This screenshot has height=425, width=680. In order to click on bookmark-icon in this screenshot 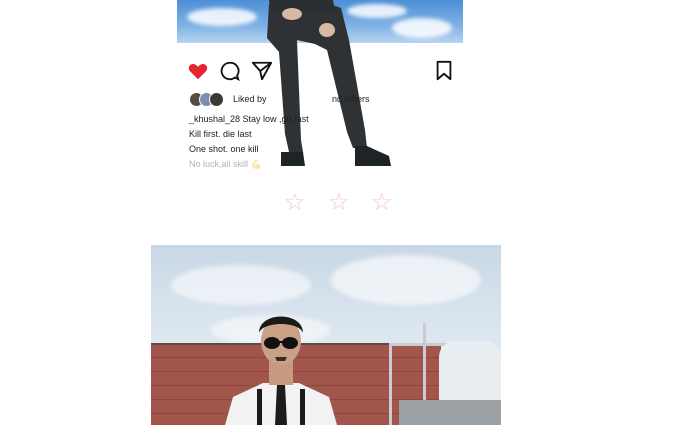, I will do `click(444, 71)`.